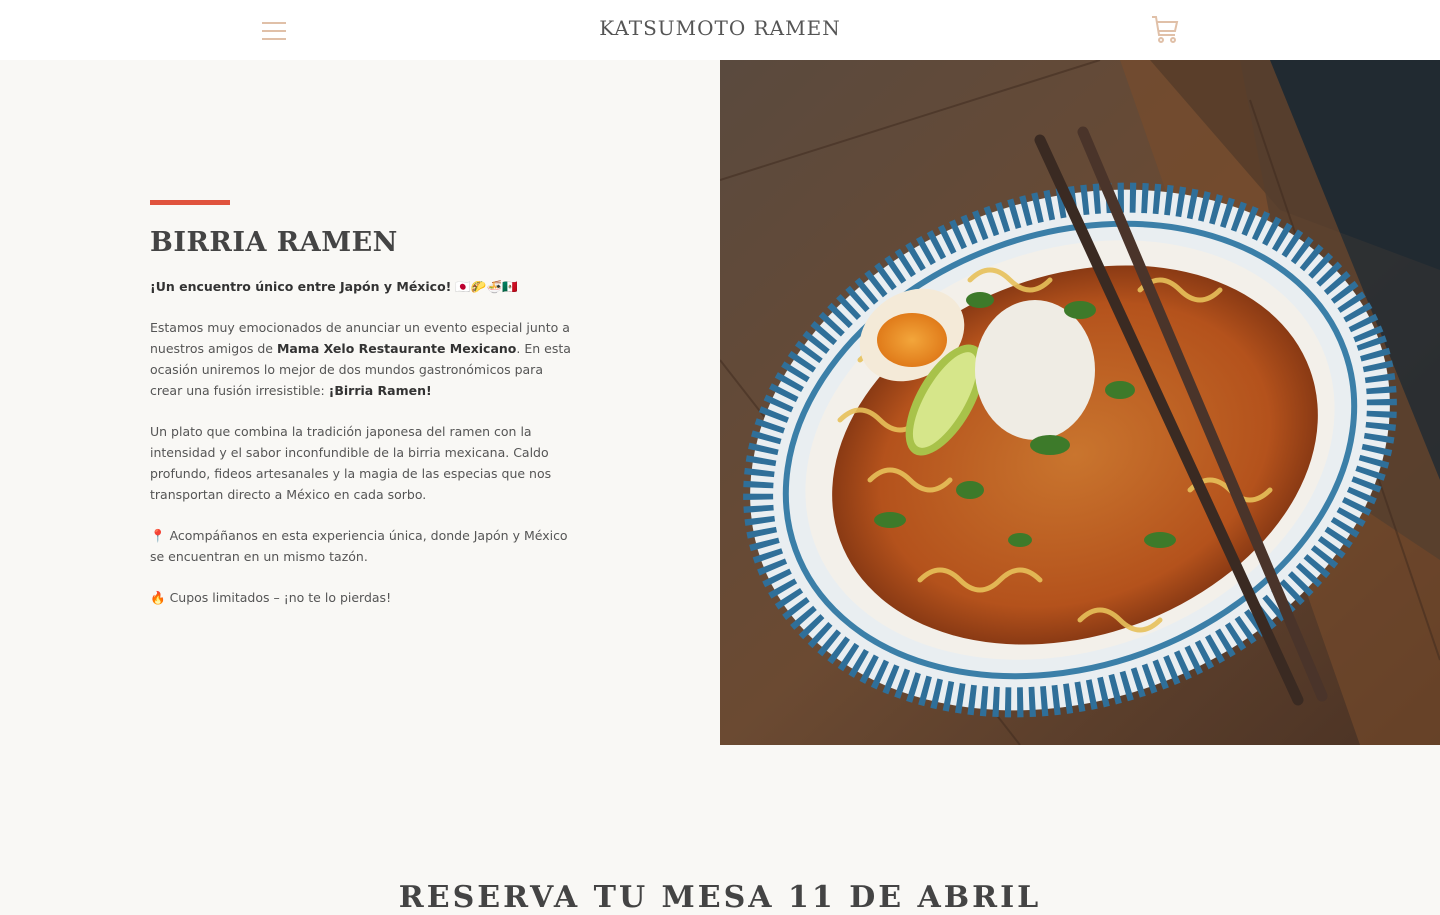 This screenshot has height=915, width=1440. I want to click on intro-emojis: 🇯🇵🌮🍜🇲🇽, so click(486, 286).